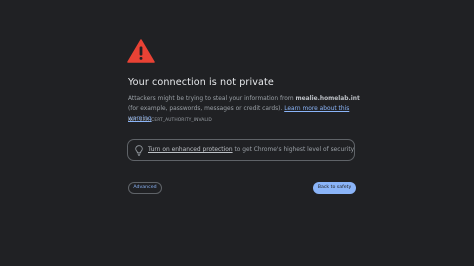 This screenshot has height=266, width=474. I want to click on back-to-safety-button: Back to safety, so click(334, 188).